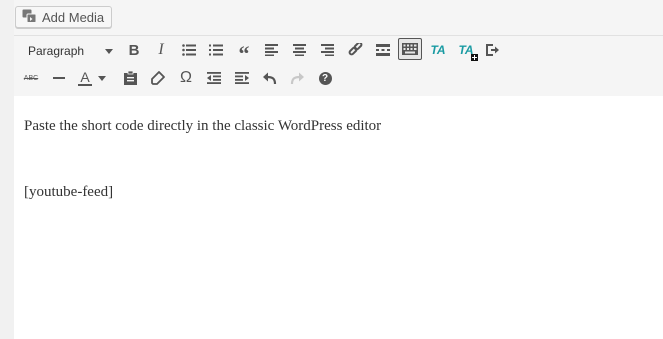 The height and width of the screenshot is (339, 663). I want to click on redo-icon, so click(297, 78).